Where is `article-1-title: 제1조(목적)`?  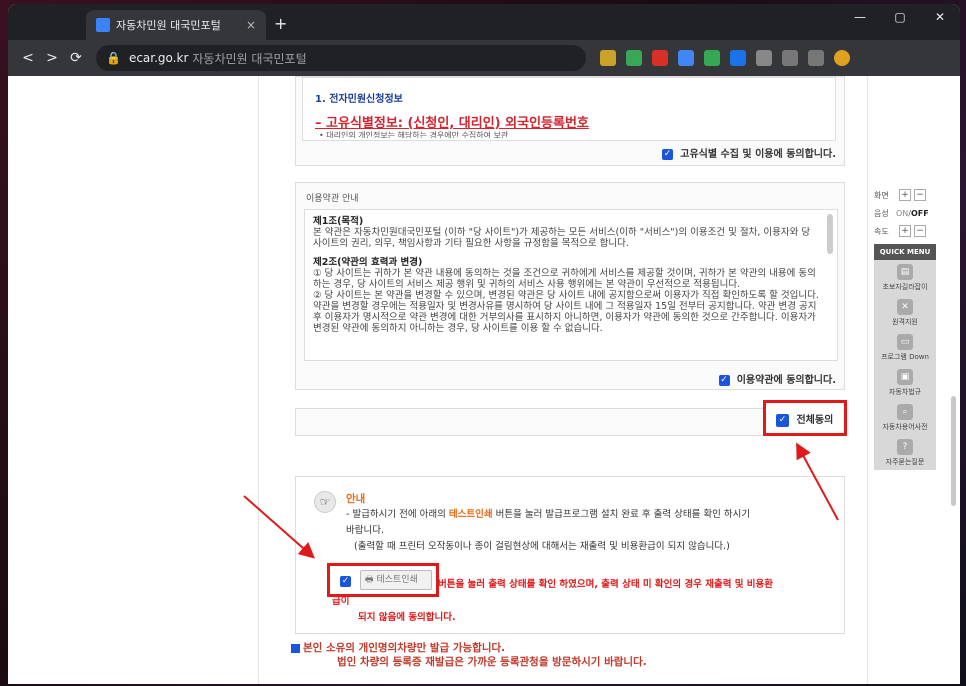 article-1-title: 제1조(목적) is located at coordinates (338, 221).